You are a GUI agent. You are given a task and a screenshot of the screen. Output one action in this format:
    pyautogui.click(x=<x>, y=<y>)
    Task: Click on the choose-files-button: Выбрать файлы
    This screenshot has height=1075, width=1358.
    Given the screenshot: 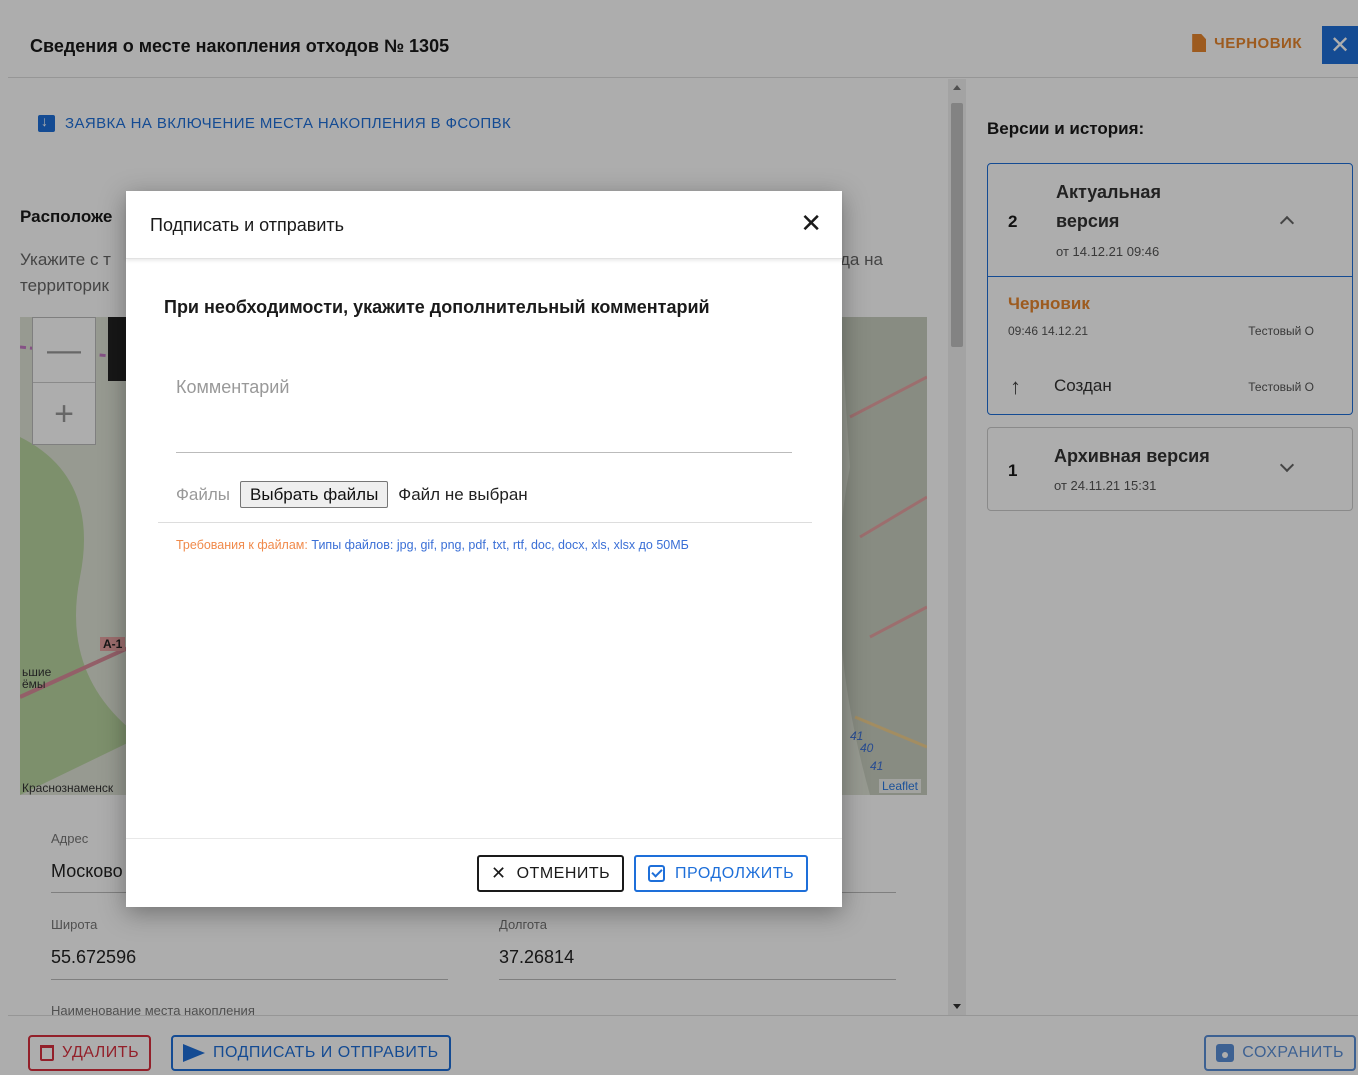 What is the action you would take?
    pyautogui.click(x=314, y=494)
    